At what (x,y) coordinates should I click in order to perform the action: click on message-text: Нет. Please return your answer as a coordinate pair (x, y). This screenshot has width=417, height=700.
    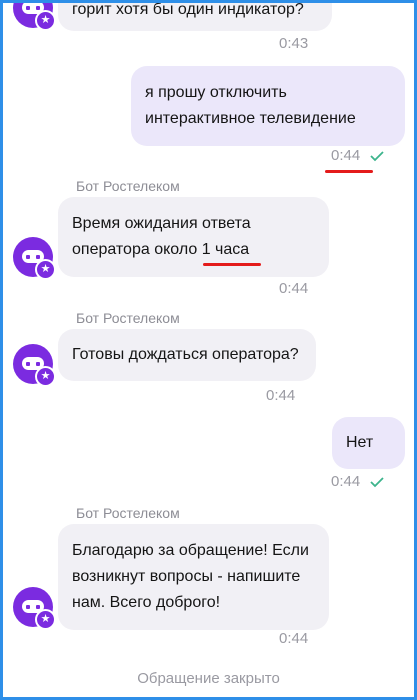
    Looking at the image, I should click on (360, 442).